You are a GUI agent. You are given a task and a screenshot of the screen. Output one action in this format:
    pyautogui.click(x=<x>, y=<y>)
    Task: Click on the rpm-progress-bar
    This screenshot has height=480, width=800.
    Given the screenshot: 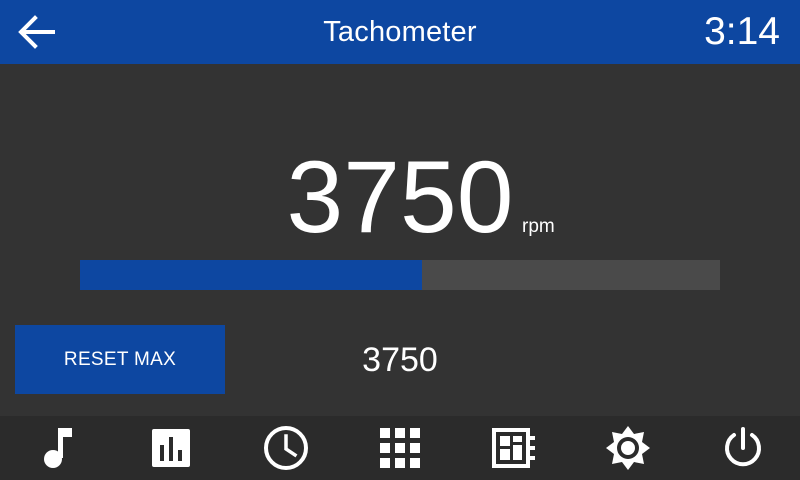 What is the action you would take?
    pyautogui.click(x=400, y=275)
    